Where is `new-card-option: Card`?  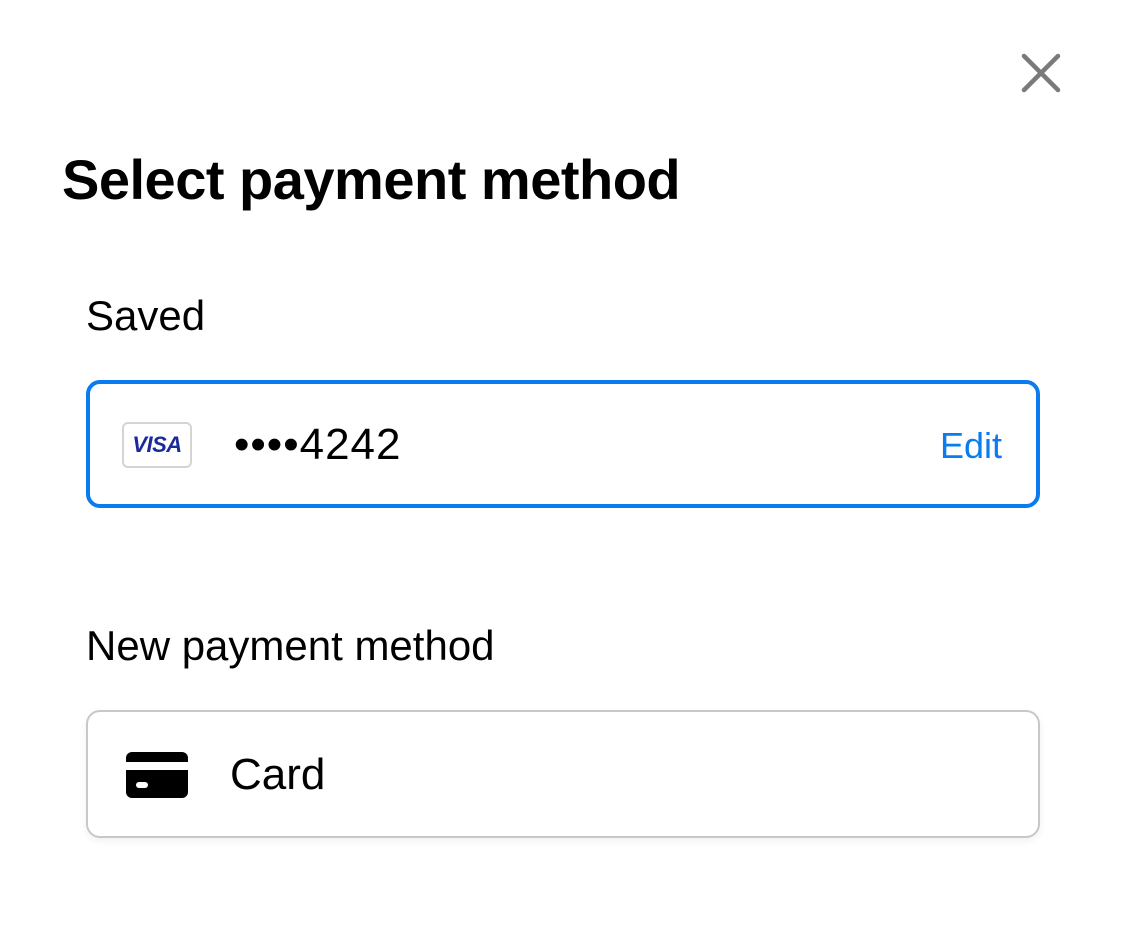 new-card-option: Card is located at coordinates (563, 774).